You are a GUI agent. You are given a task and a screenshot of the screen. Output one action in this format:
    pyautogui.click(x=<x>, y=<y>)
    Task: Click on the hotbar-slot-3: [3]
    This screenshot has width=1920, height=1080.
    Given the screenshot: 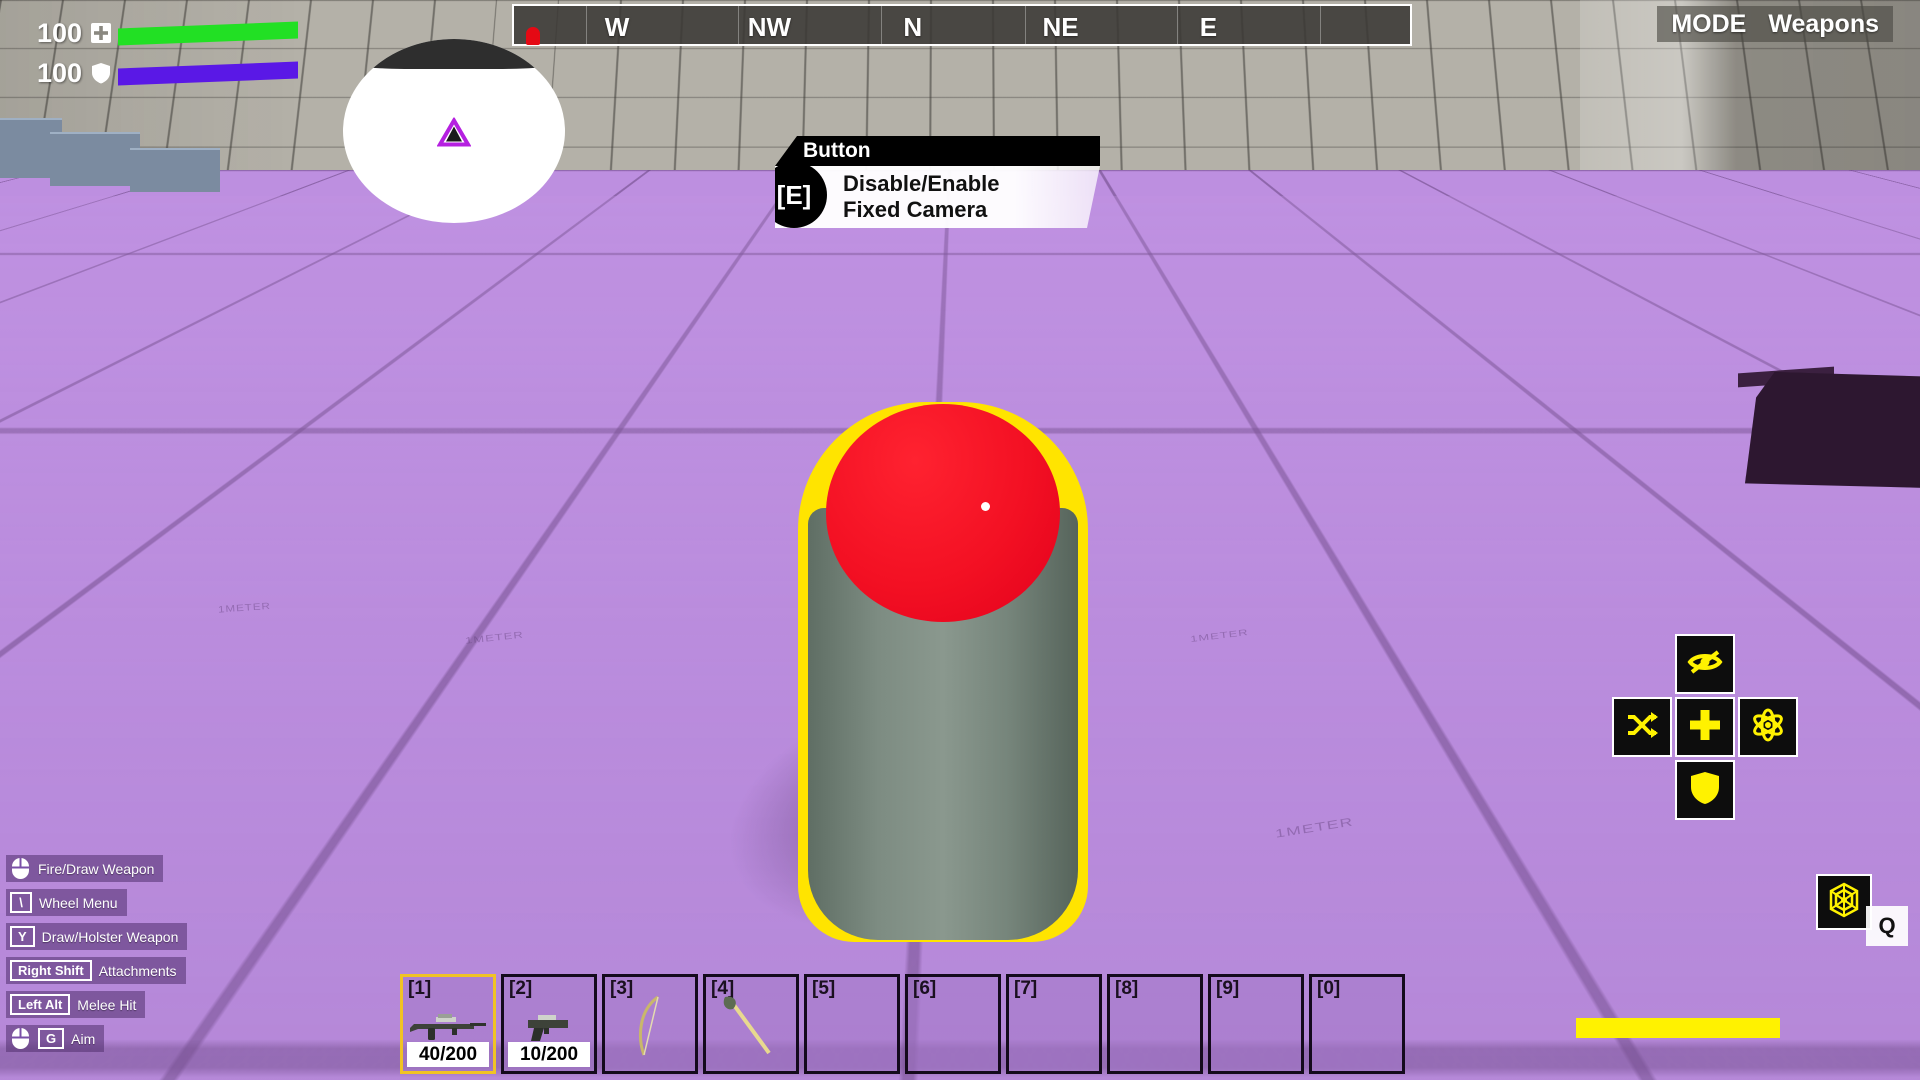 What is the action you would take?
    pyautogui.click(x=650, y=1024)
    